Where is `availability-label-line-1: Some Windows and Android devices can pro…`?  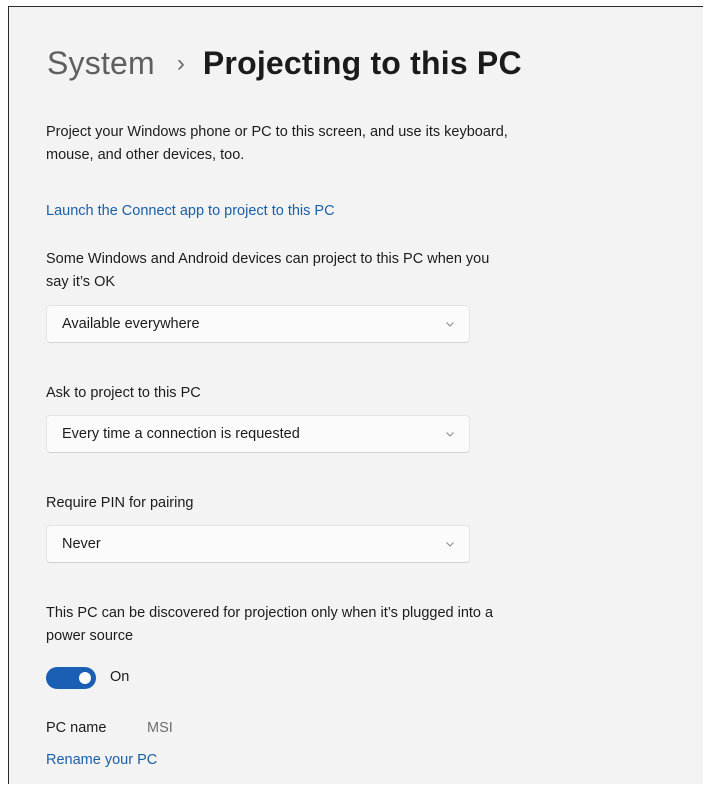
availability-label-line-1: Some Windows and Android devices can pro… is located at coordinates (268, 259).